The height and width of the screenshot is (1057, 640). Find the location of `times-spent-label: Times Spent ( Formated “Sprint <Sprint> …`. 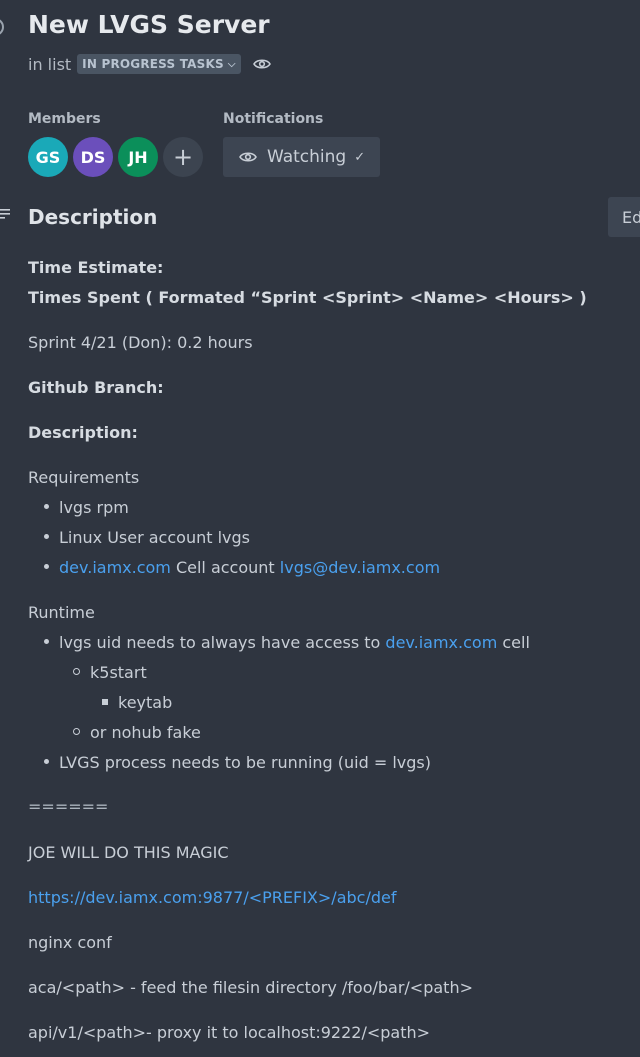

times-spent-label: Times Spent ( Formated “Sprint <Sprint> … is located at coordinates (307, 297).